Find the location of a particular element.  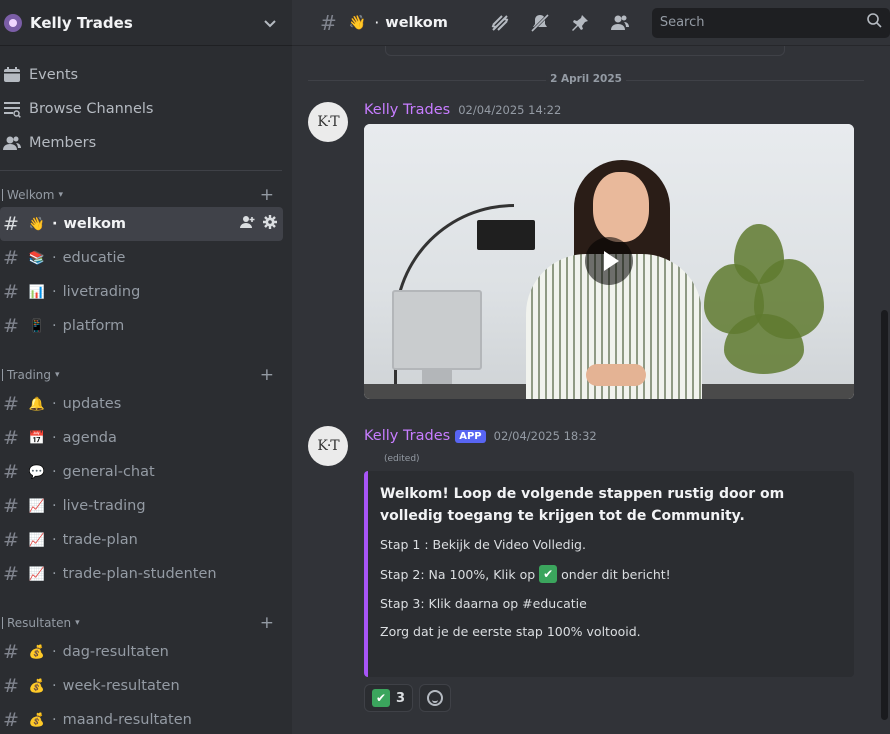

pin-icon is located at coordinates (580, 23).